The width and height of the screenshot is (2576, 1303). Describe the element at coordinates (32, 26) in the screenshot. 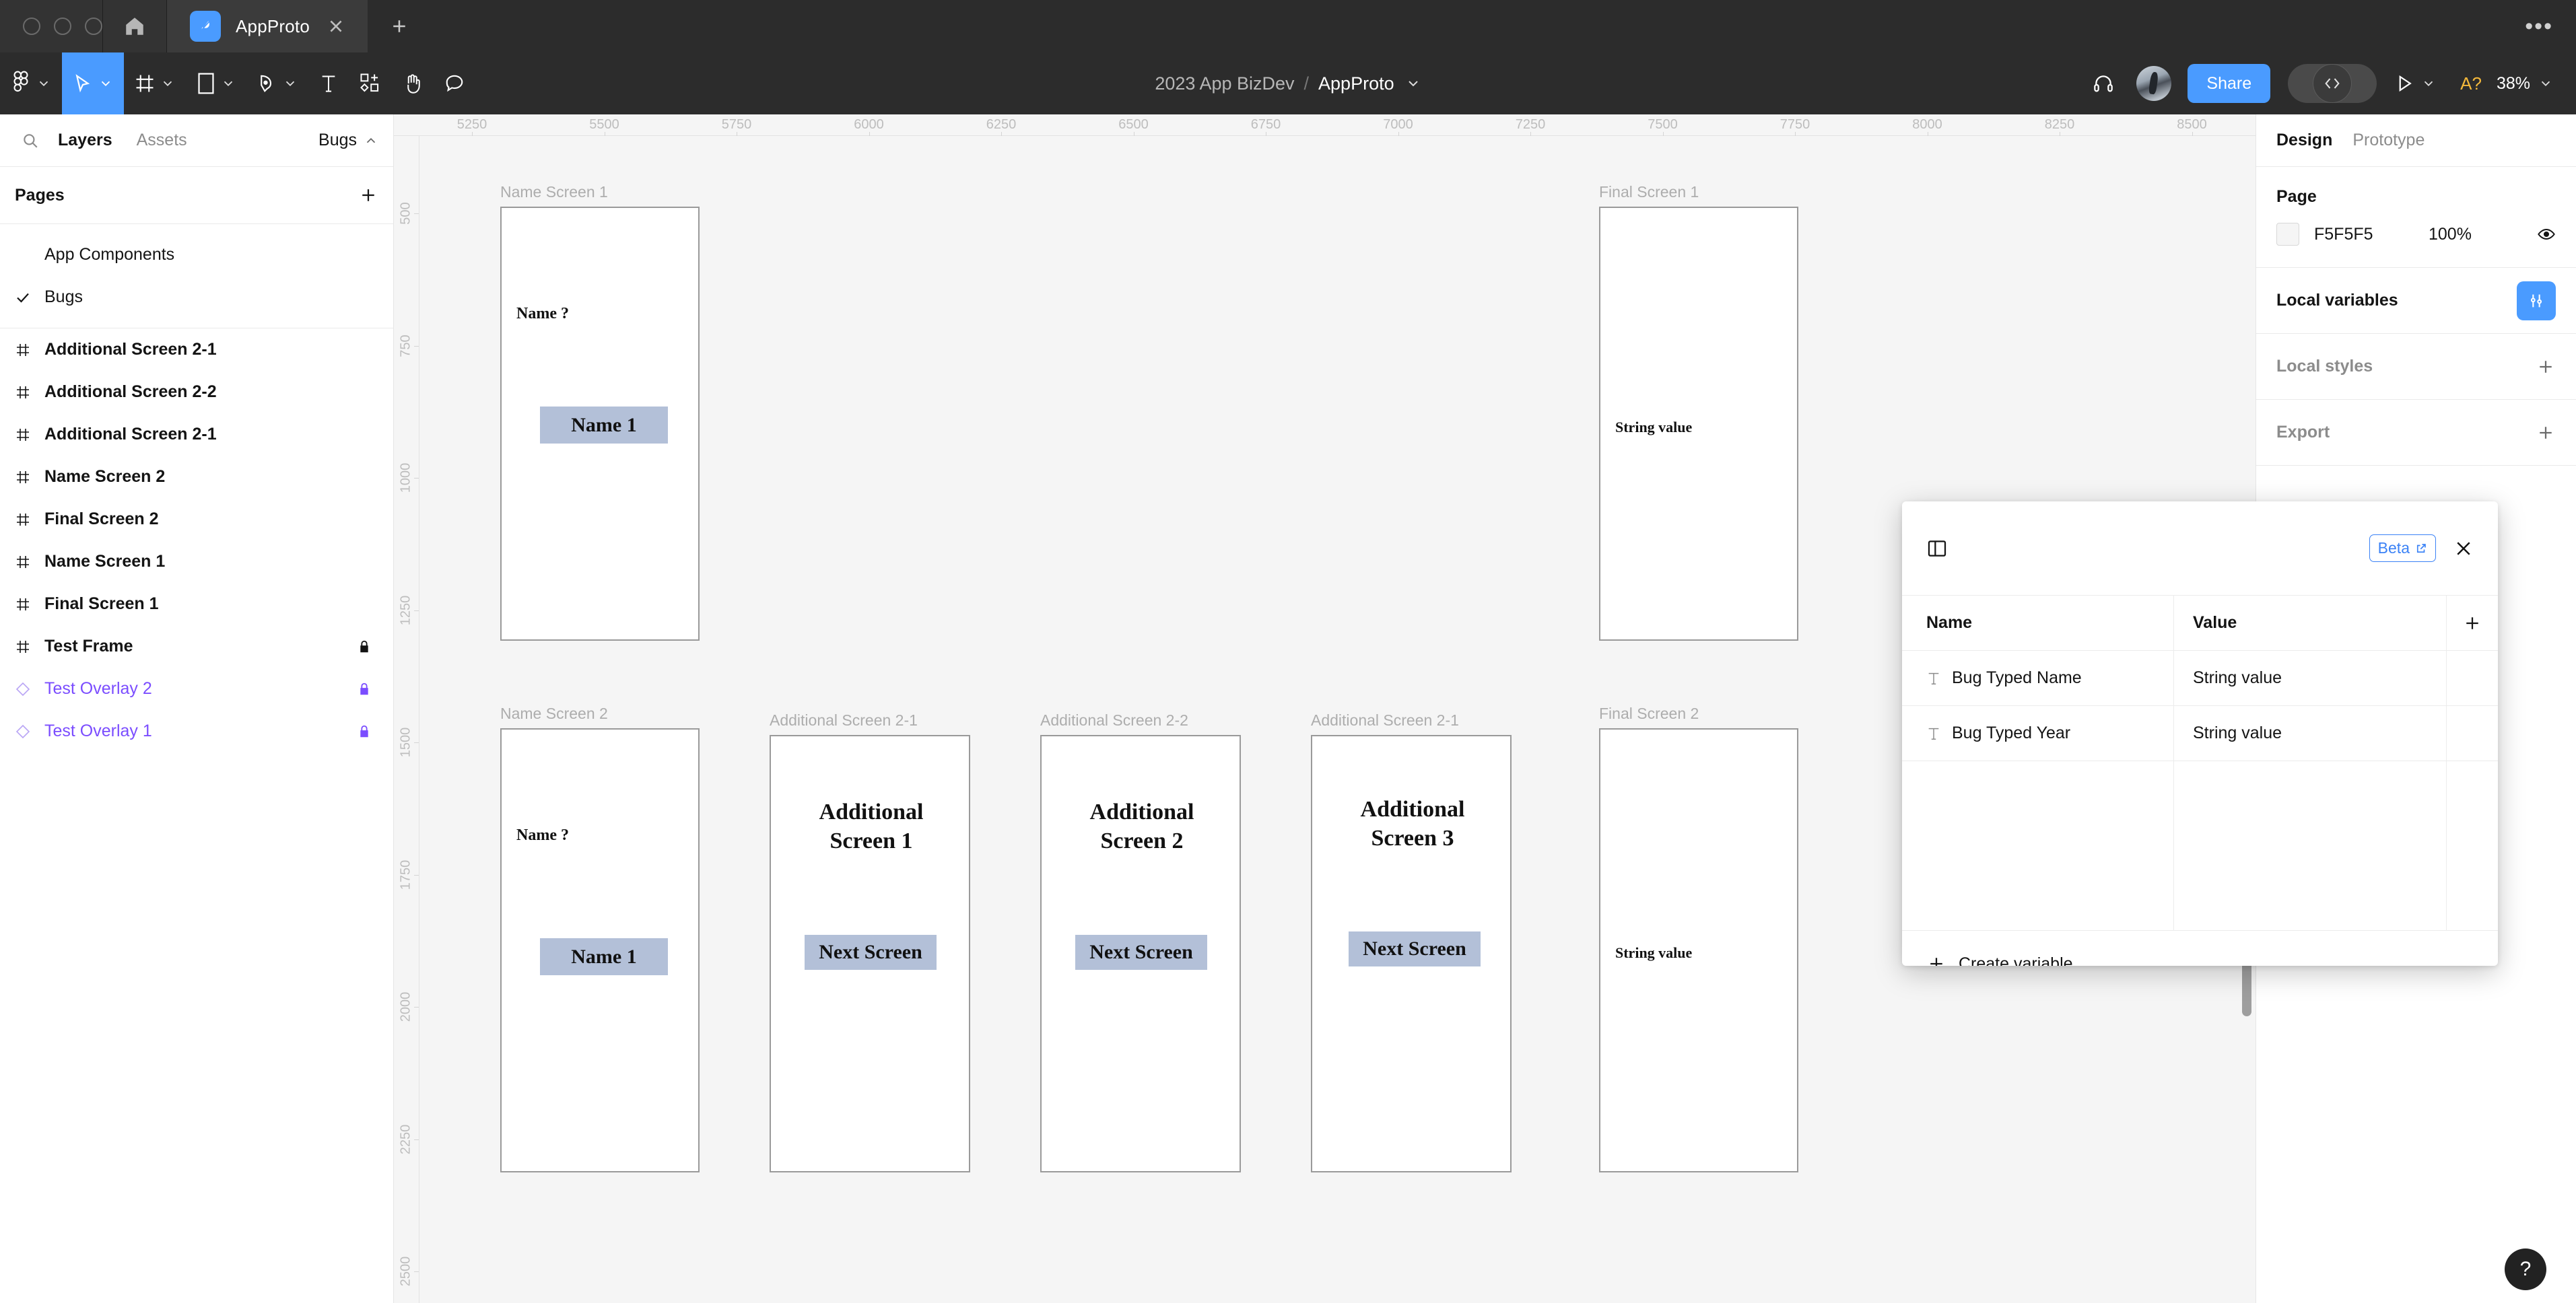

I see `close-window-button` at that location.